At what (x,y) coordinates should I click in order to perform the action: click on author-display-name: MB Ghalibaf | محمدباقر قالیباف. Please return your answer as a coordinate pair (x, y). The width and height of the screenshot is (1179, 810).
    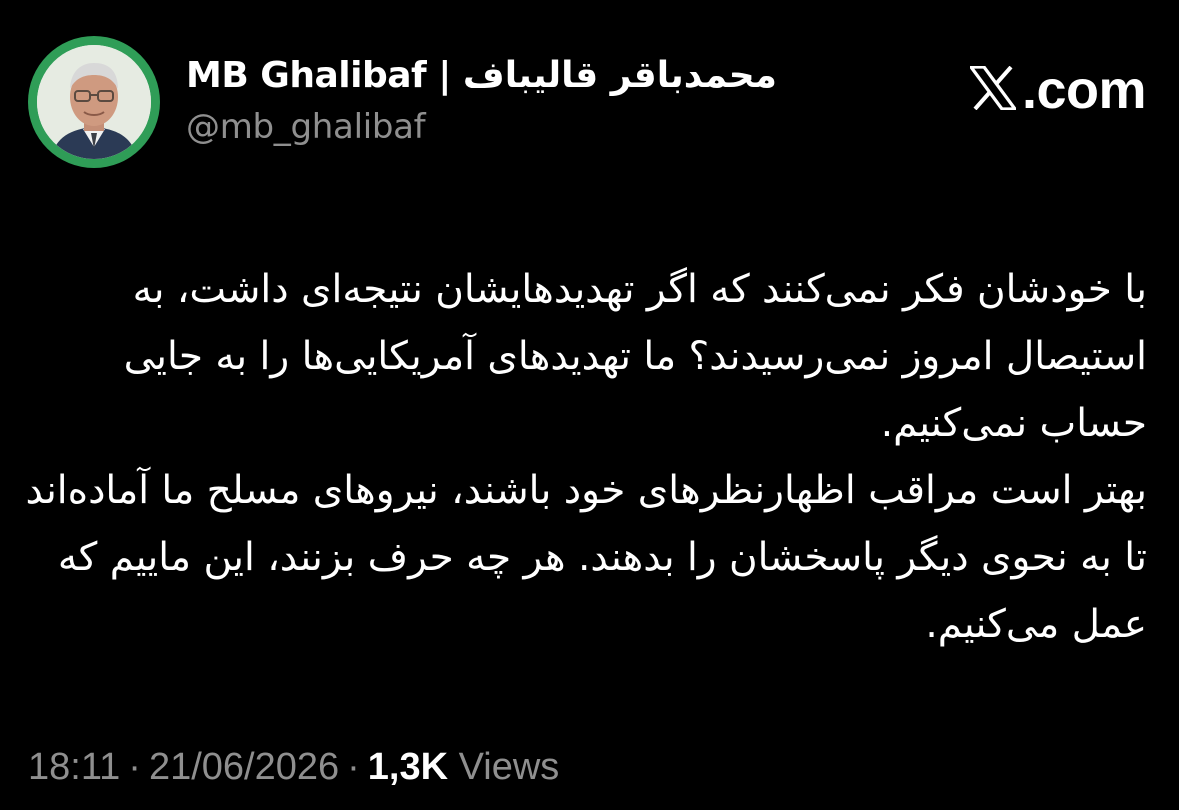
    Looking at the image, I should click on (481, 76).